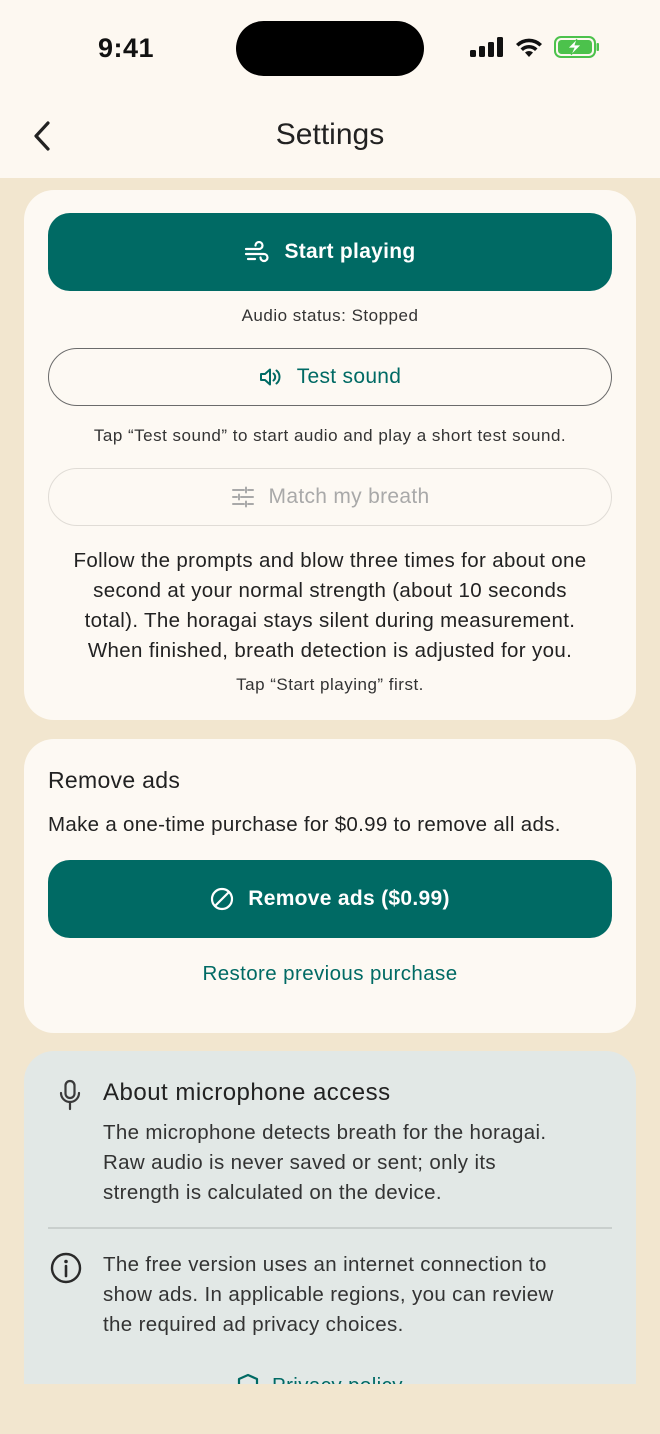  Describe the element at coordinates (270, 377) in the screenshot. I see `speaker-icon` at that location.